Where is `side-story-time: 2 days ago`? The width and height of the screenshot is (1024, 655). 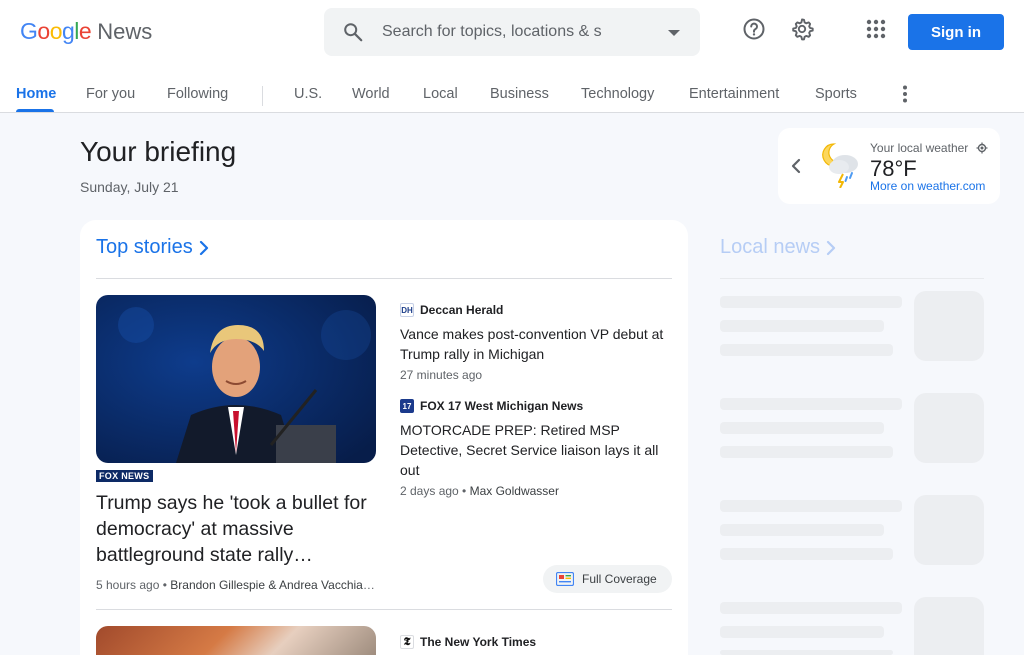
side-story-time: 2 days ago is located at coordinates (429, 491).